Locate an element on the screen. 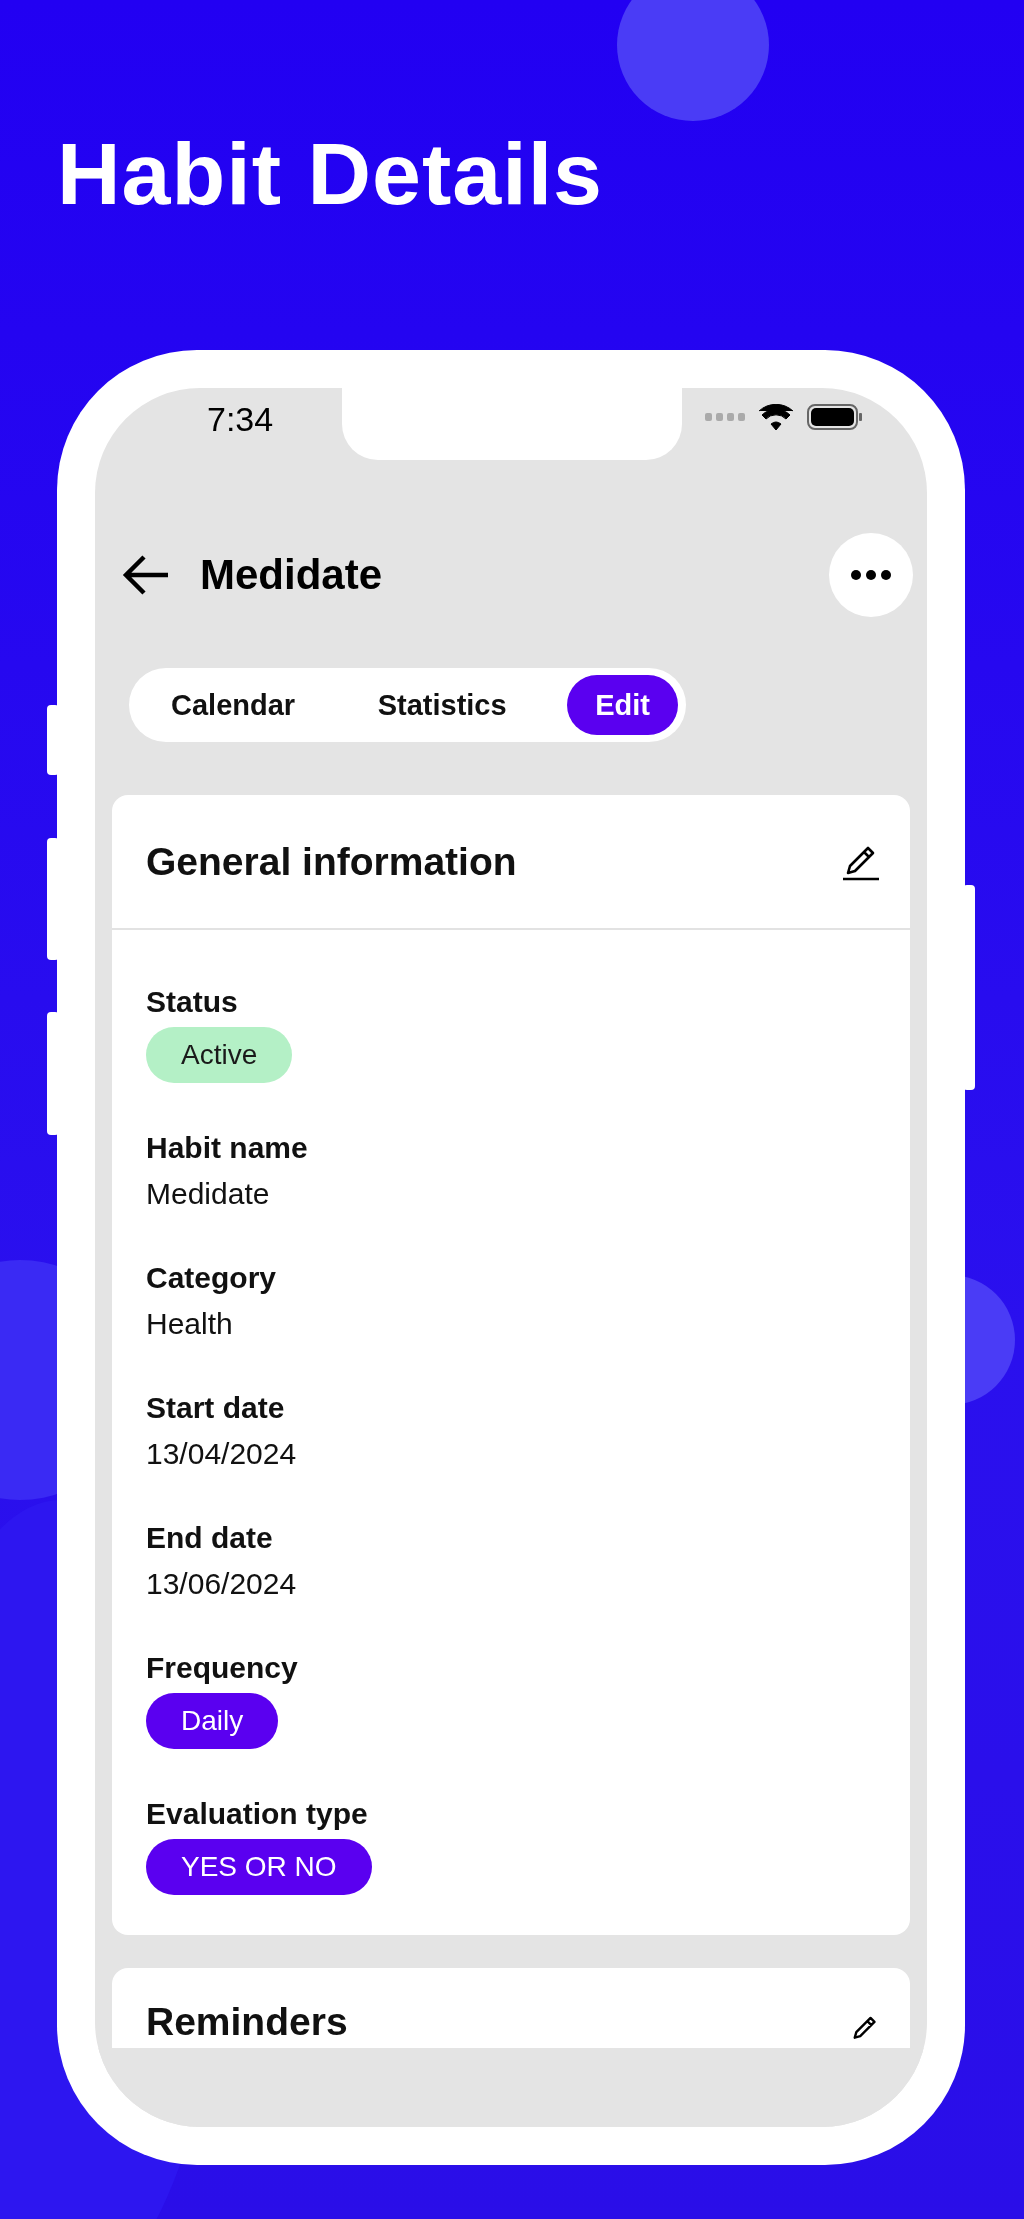  card-title: Reminders is located at coordinates (247, 2022).